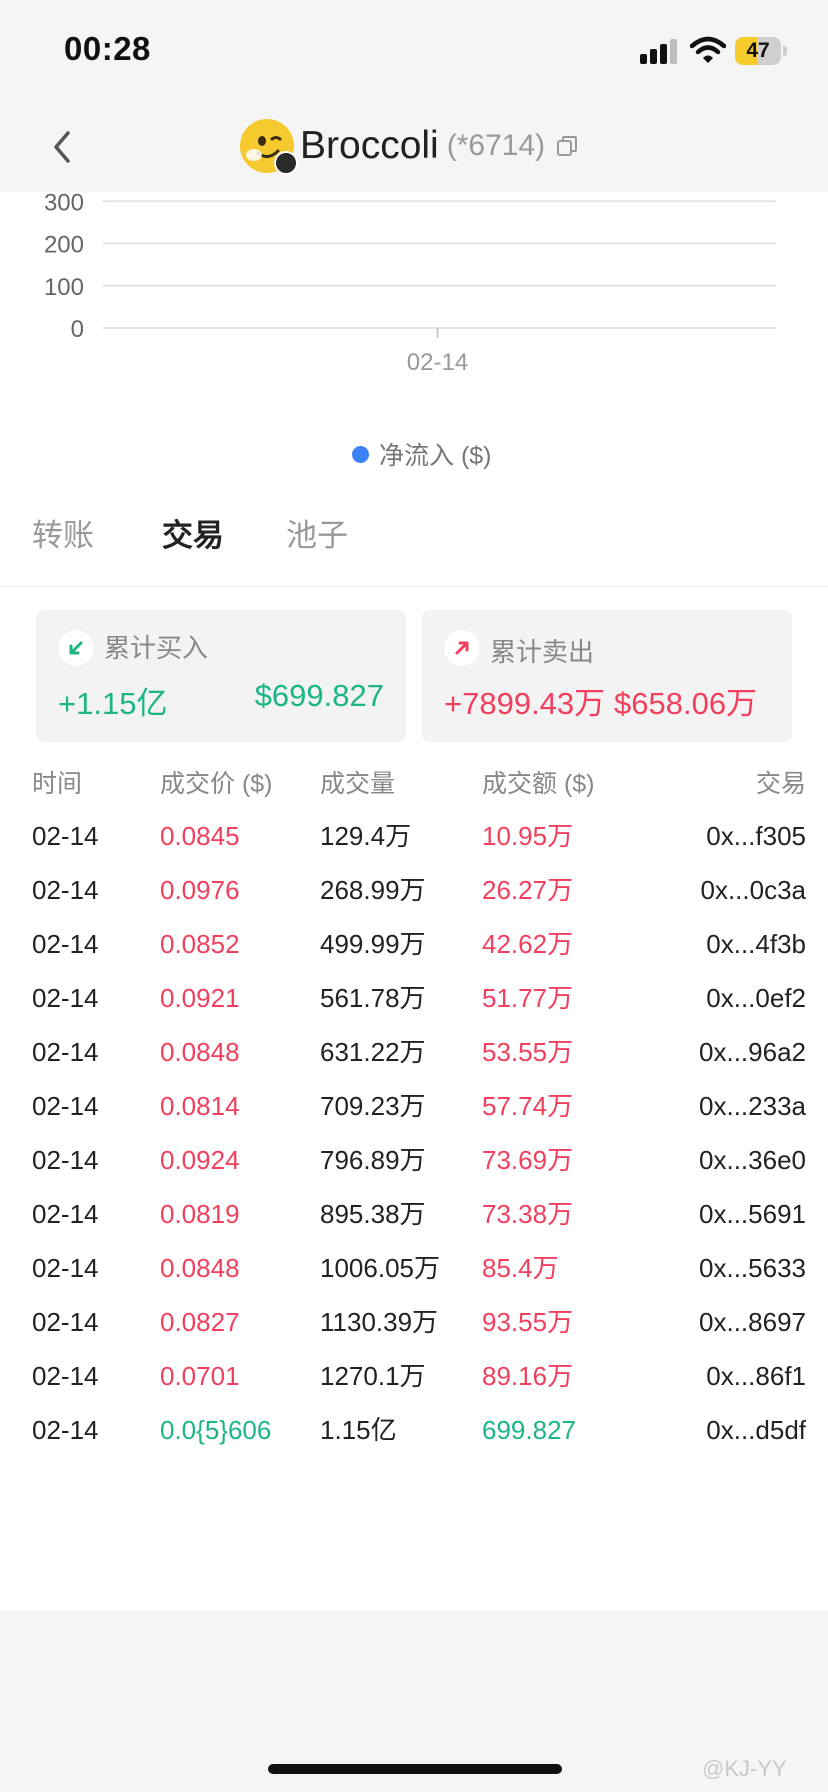  I want to click on net-inflow-chart: 400300200100002-14, so click(410, 284).